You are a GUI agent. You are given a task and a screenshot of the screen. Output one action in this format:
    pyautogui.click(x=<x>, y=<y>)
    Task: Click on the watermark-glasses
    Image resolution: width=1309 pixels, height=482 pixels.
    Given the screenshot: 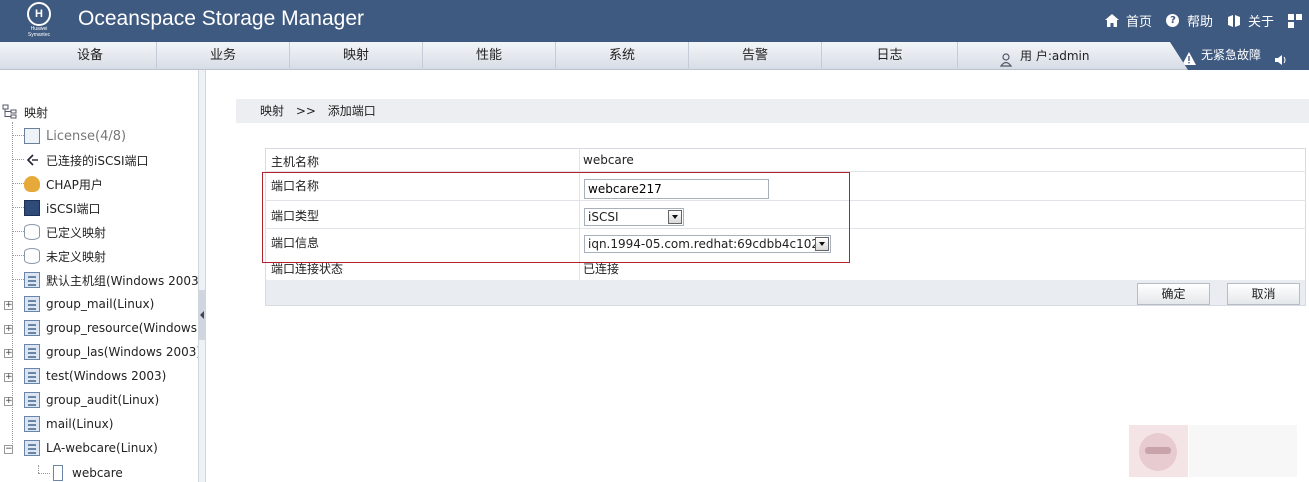 What is the action you would take?
    pyautogui.click(x=1158, y=450)
    